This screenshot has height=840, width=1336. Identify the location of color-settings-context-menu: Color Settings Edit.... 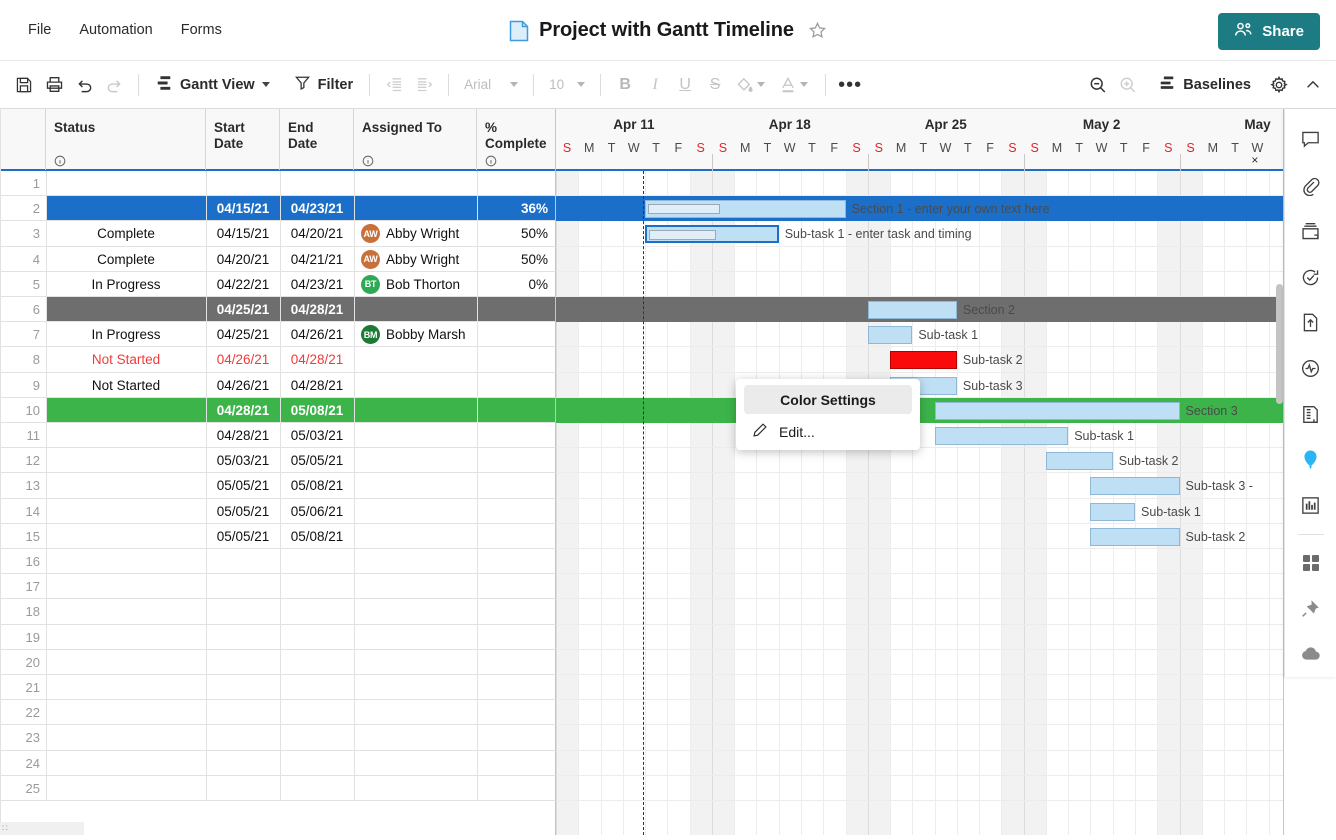
(828, 414).